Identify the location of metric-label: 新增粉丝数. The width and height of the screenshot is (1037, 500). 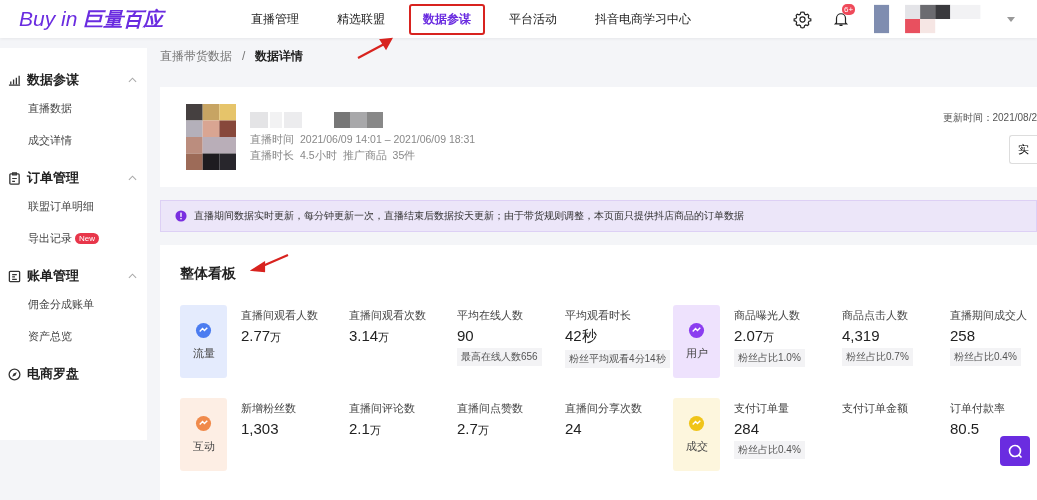
(268, 409).